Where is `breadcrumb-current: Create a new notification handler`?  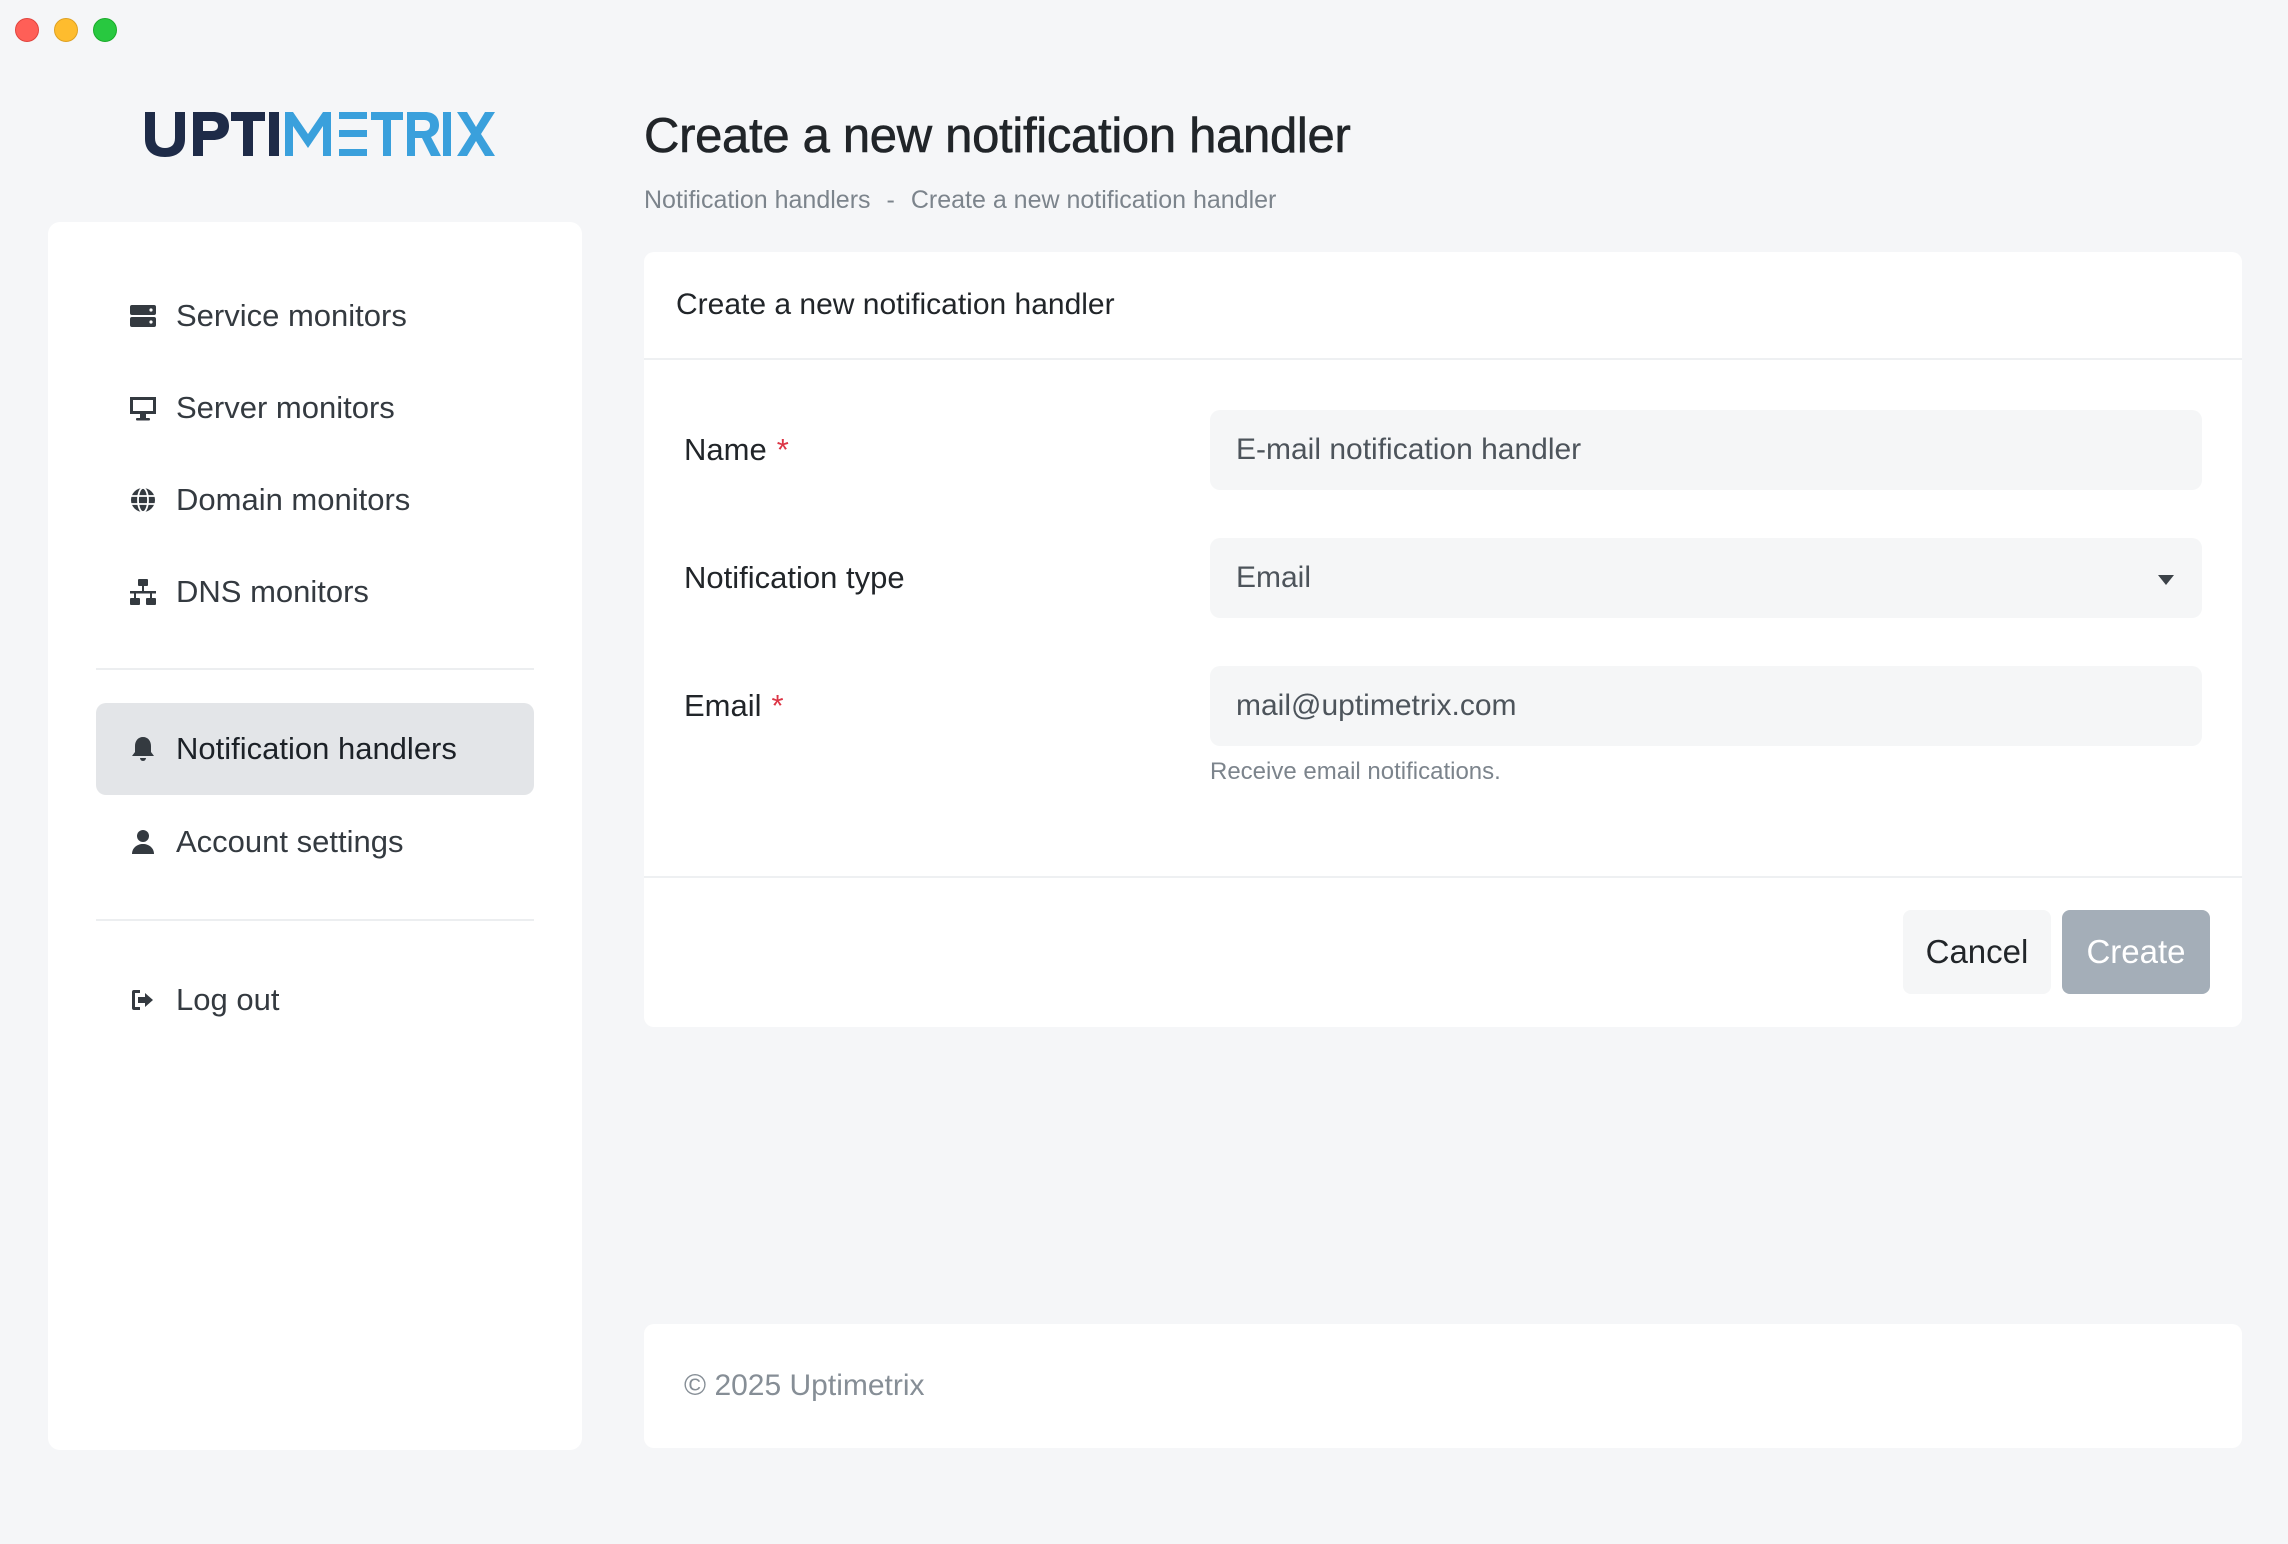
breadcrumb-current: Create a new notification handler is located at coordinates (1093, 200).